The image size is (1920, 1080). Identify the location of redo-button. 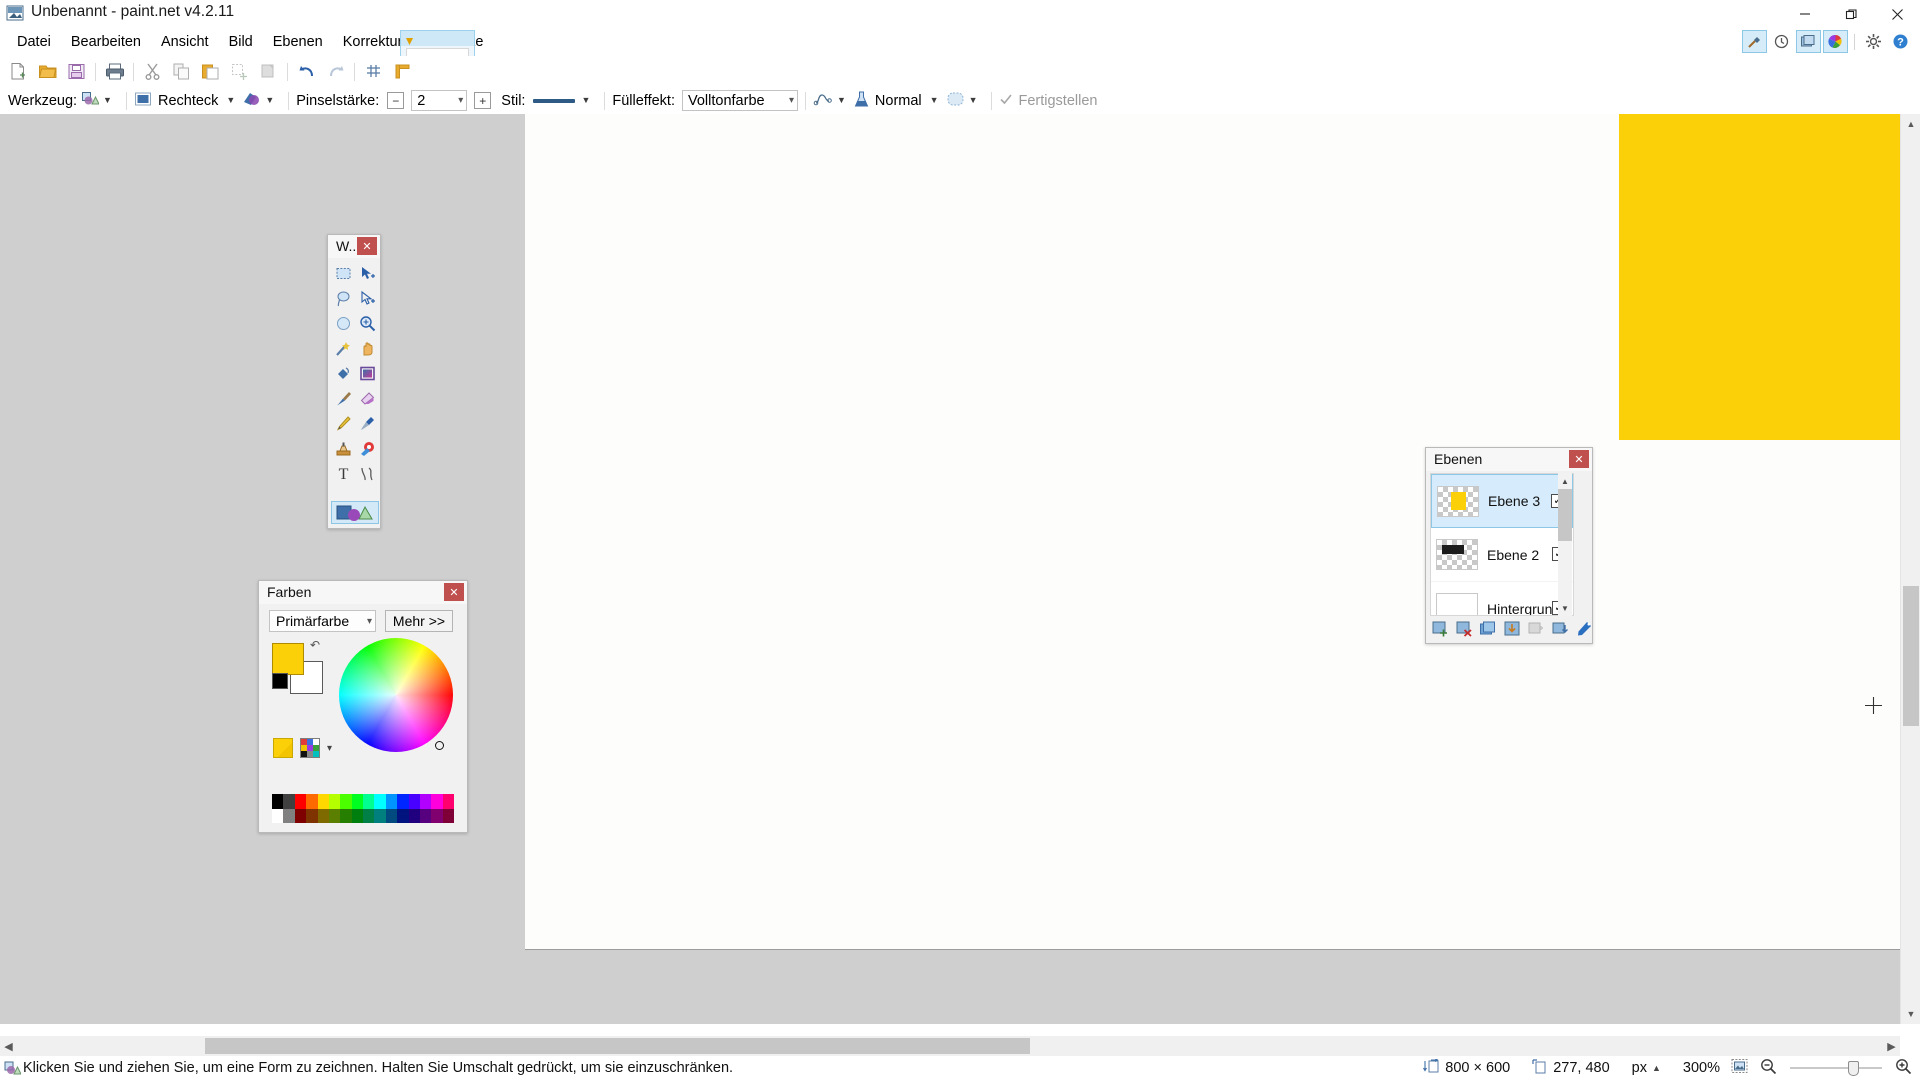
(335, 71).